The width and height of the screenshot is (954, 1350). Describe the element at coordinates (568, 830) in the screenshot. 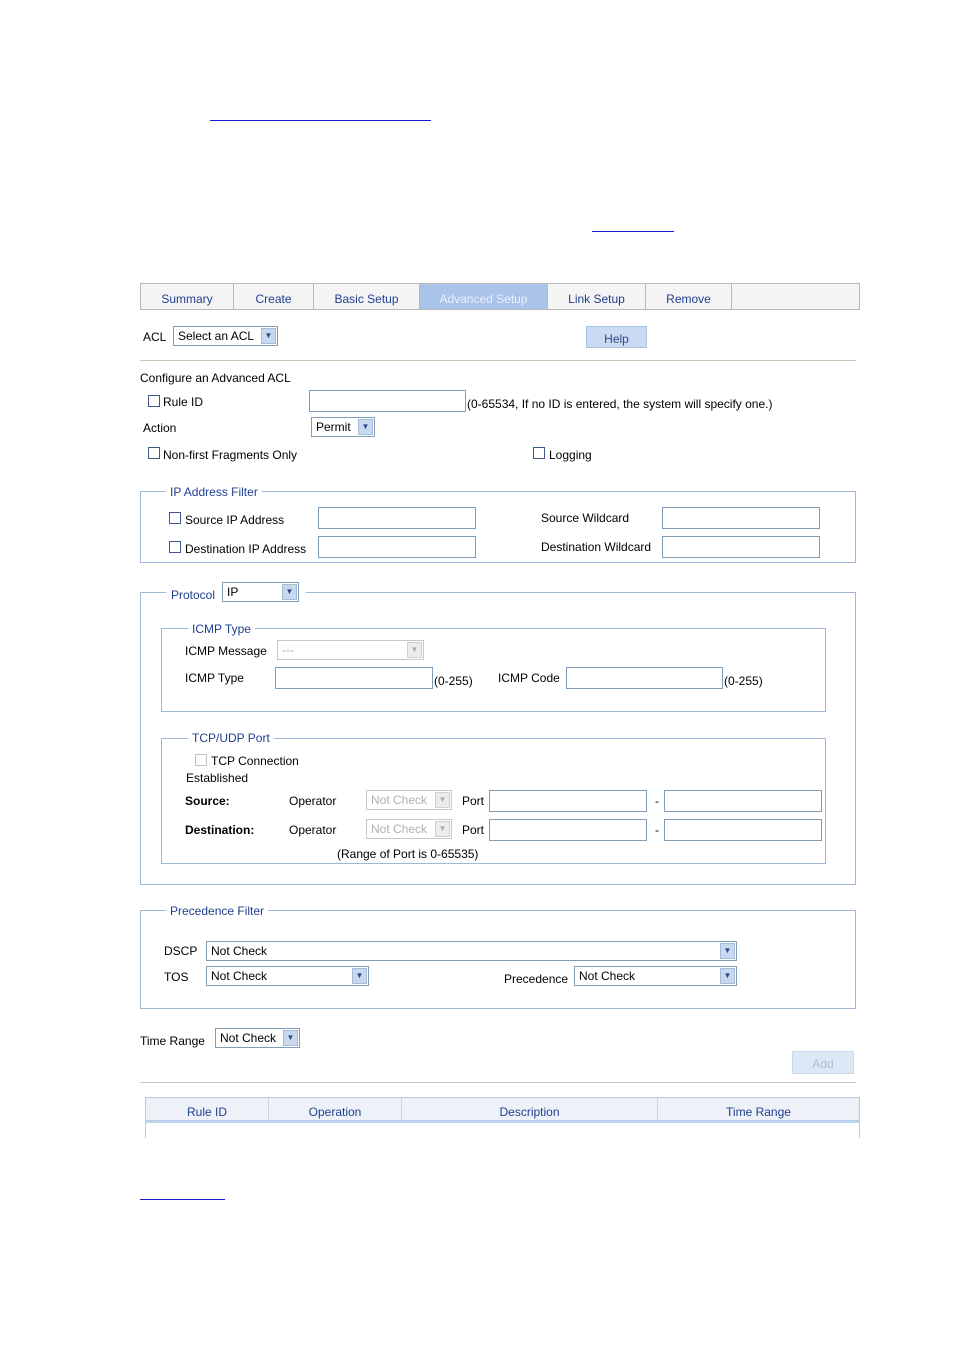

I see `destination-port-start-input` at that location.